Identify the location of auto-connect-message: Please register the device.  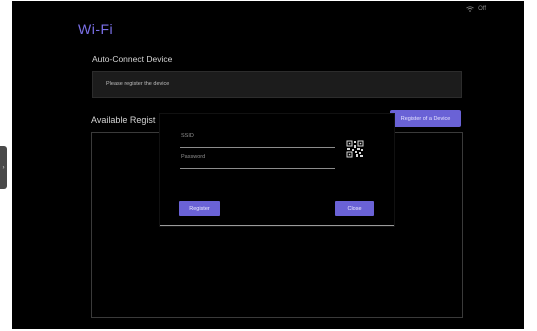
(138, 84).